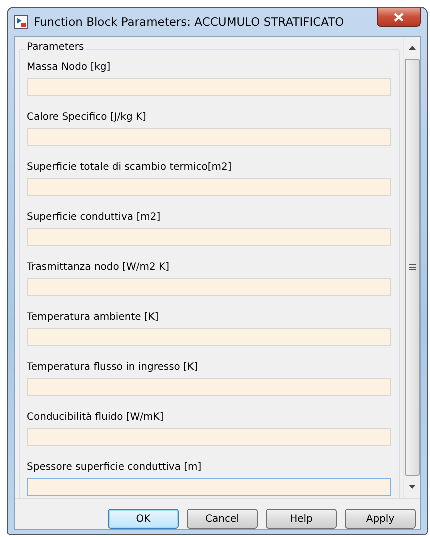 The image size is (430, 537). Describe the element at coordinates (55, 47) in the screenshot. I see `group-title: Parameters` at that location.